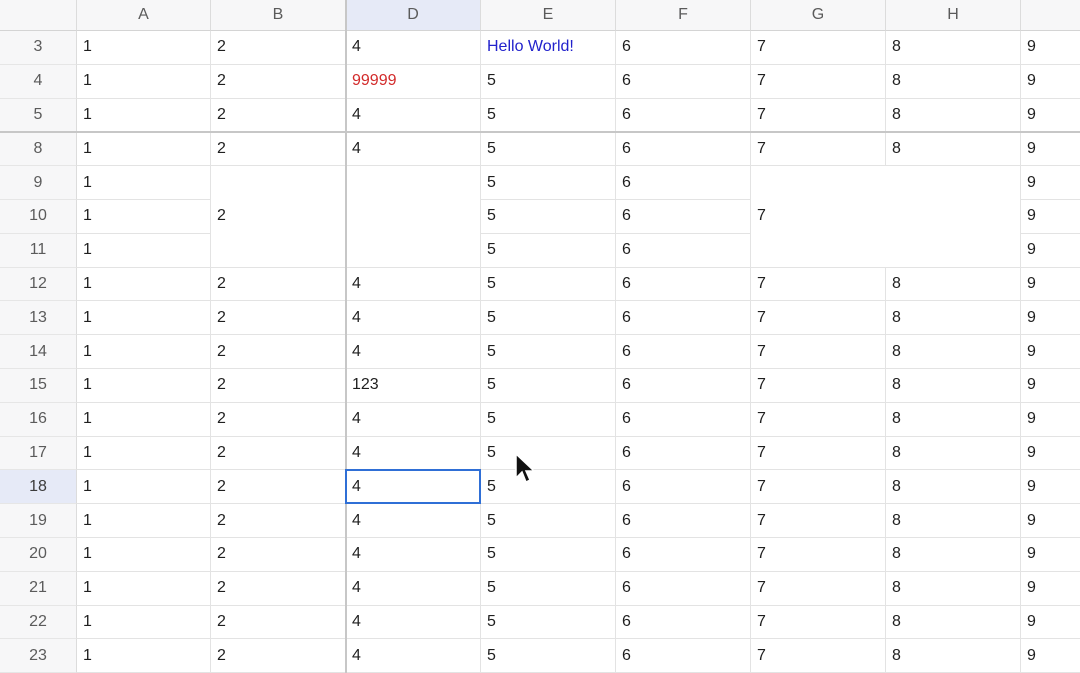 This screenshot has height=673, width=1080. What do you see at coordinates (548, 521) in the screenshot?
I see `cell-E19: 5` at bounding box center [548, 521].